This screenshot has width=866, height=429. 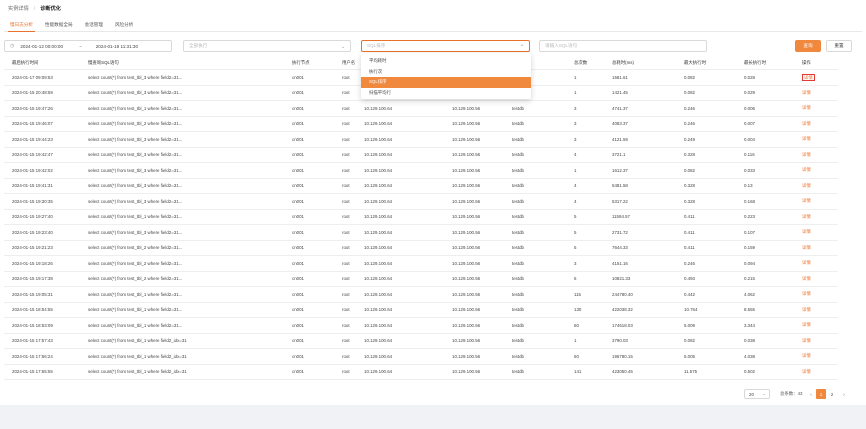 What do you see at coordinates (32, 186) in the screenshot?
I see `cell-last-exec-time: 2024-01-15 19:41:31` at bounding box center [32, 186].